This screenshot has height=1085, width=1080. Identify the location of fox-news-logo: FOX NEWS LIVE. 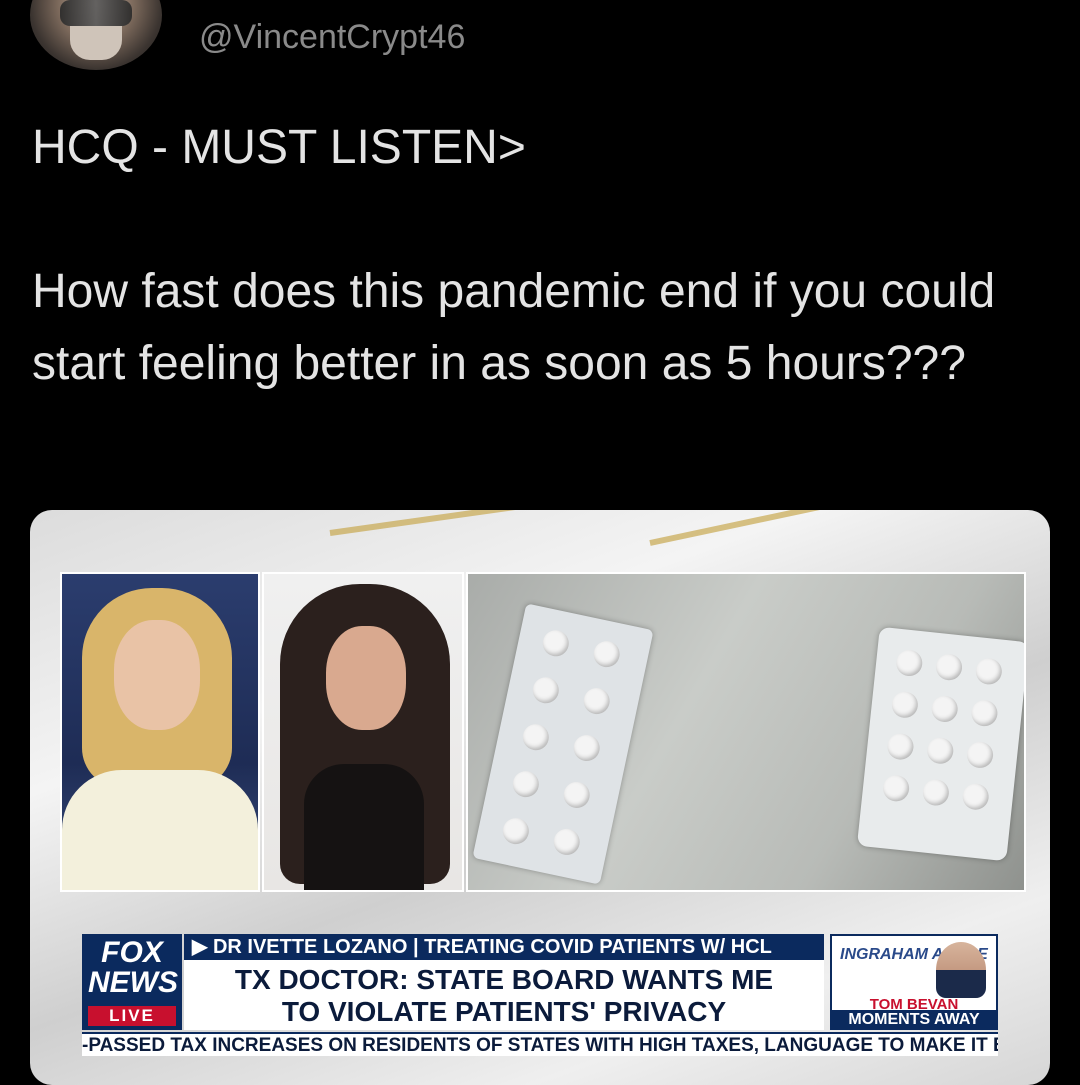
(132, 982).